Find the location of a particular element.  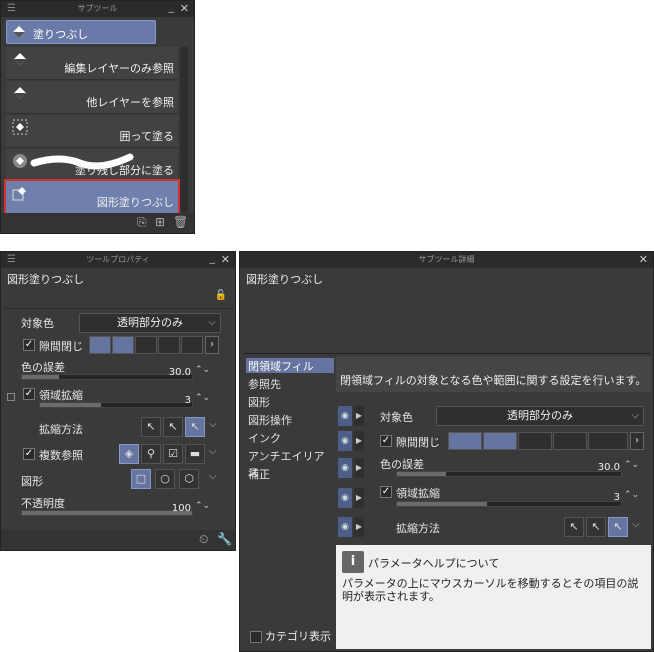

tool-property-footer: ⏲ 🔧 is located at coordinates (118, 540).